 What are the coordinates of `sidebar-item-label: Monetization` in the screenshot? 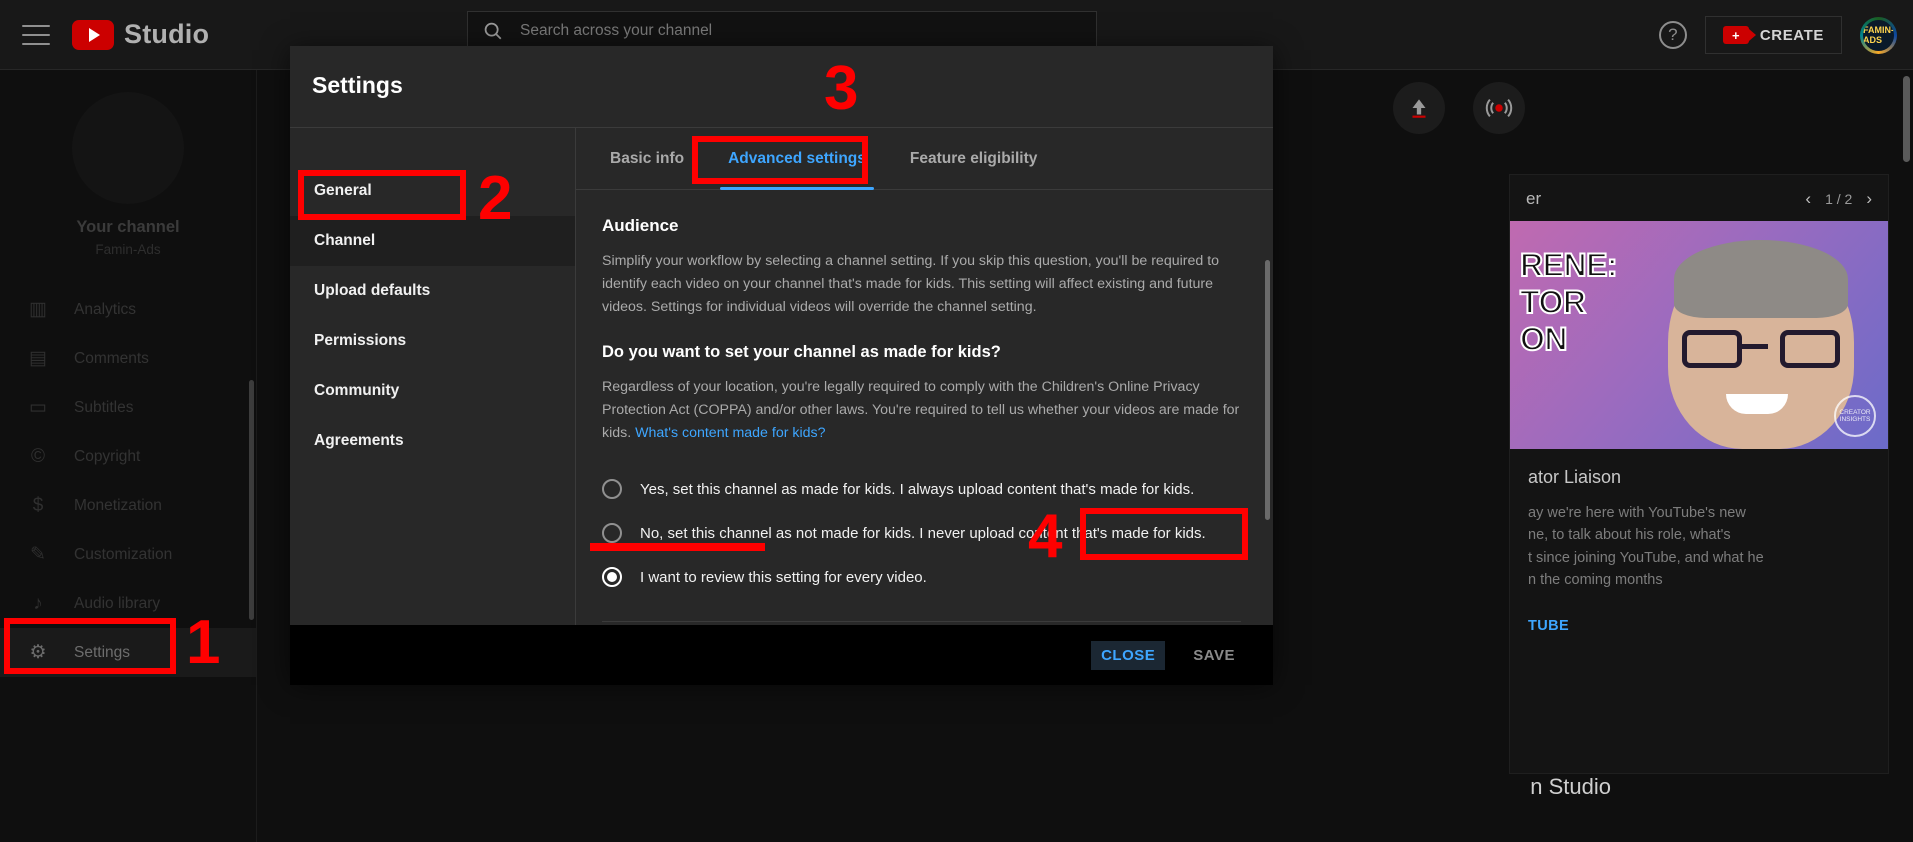 It's located at (118, 505).